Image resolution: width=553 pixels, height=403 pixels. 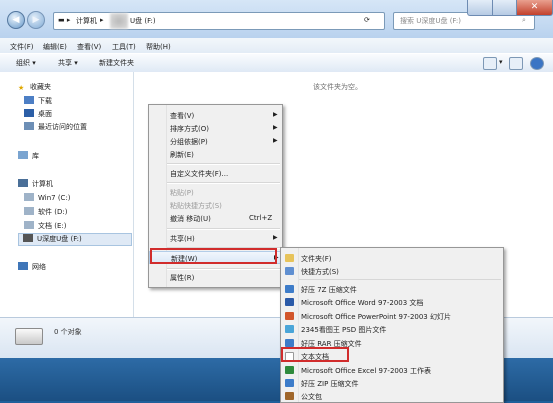 I want to click on downloads-icon, so click(x=29, y=100).